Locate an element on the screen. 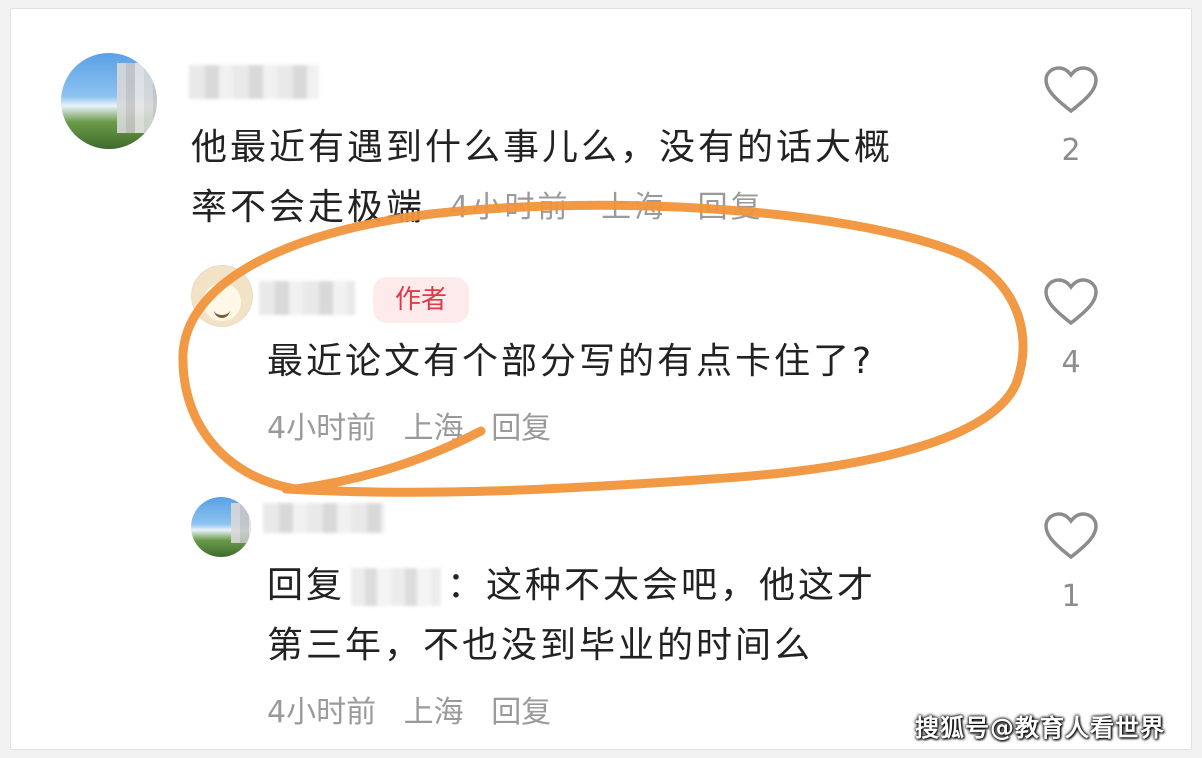  like-count: 2 is located at coordinates (1071, 150).